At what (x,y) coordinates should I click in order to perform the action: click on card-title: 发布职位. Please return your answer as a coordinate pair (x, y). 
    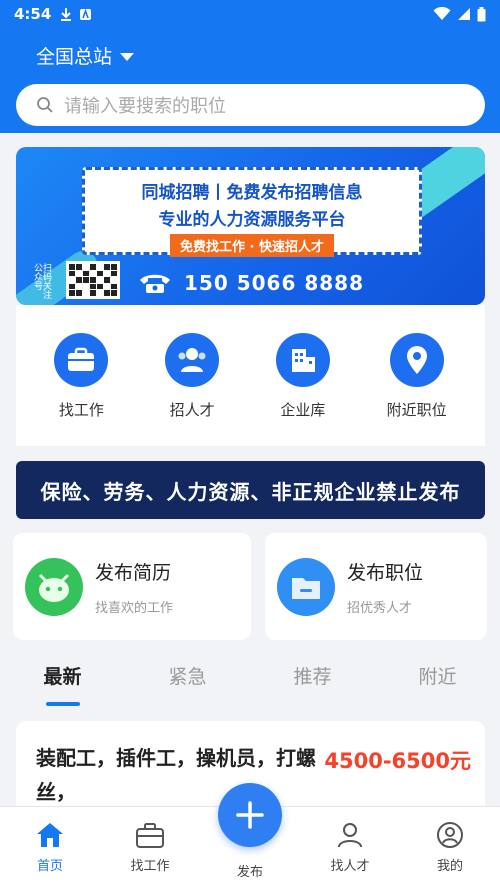
    Looking at the image, I should click on (385, 572).